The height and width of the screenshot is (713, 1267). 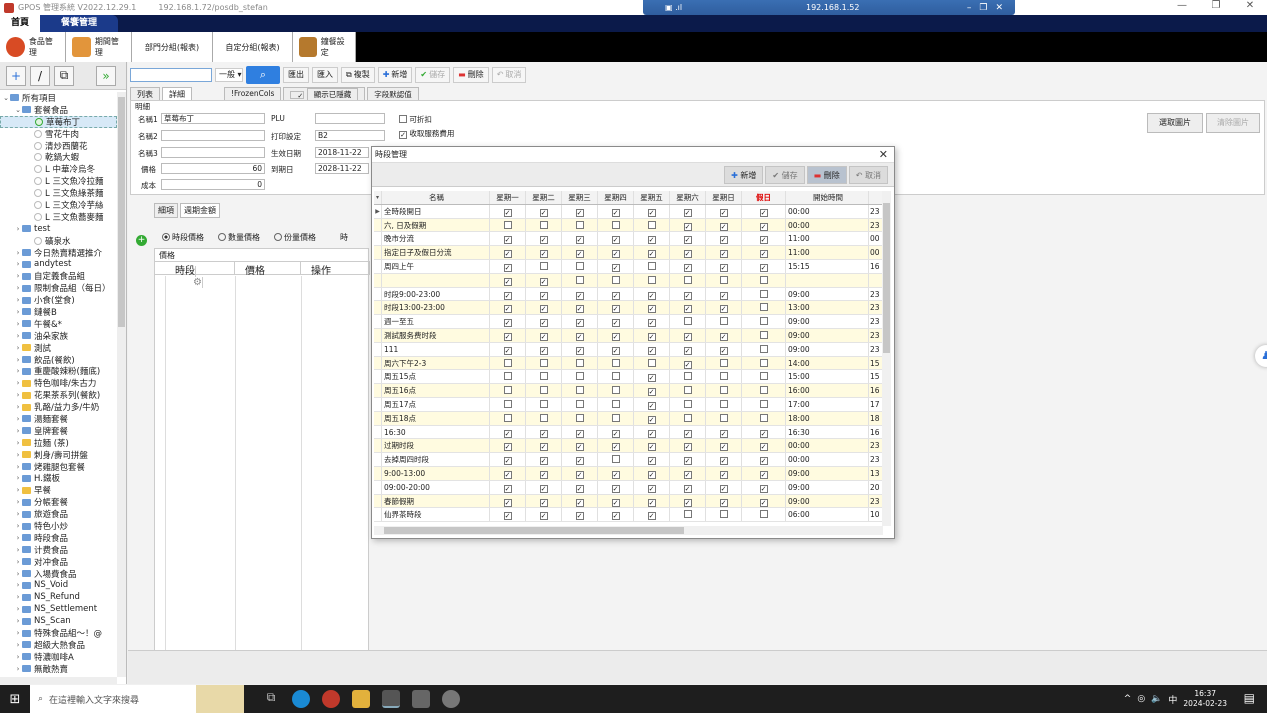 I want to click on start-time: 00:00, so click(x=827, y=446).